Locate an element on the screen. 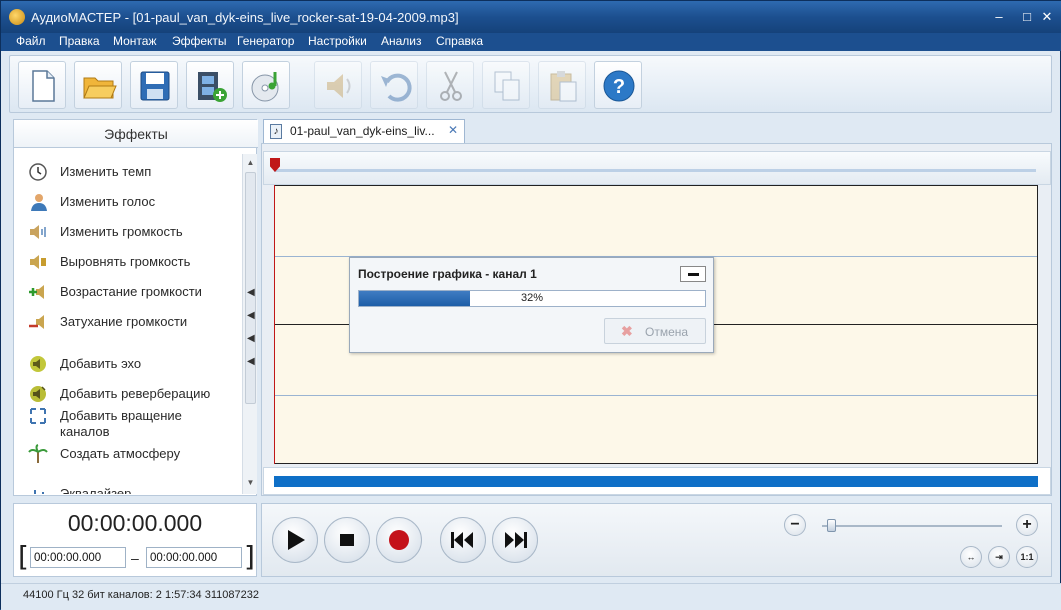 The width and height of the screenshot is (1061, 610). undo-button is located at coordinates (394, 85).